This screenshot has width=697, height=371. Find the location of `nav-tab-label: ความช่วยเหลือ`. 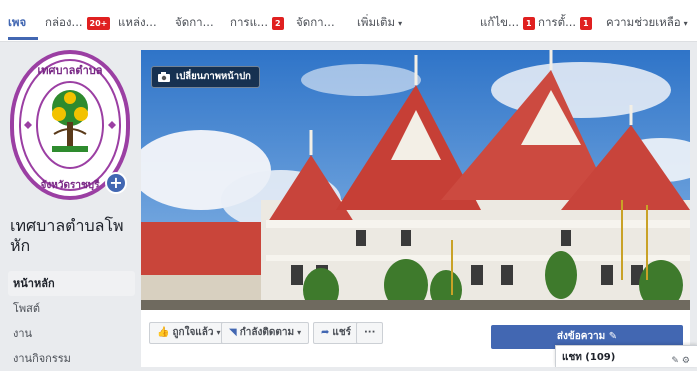

nav-tab-label: ความช่วยเหลือ is located at coordinates (643, 22).